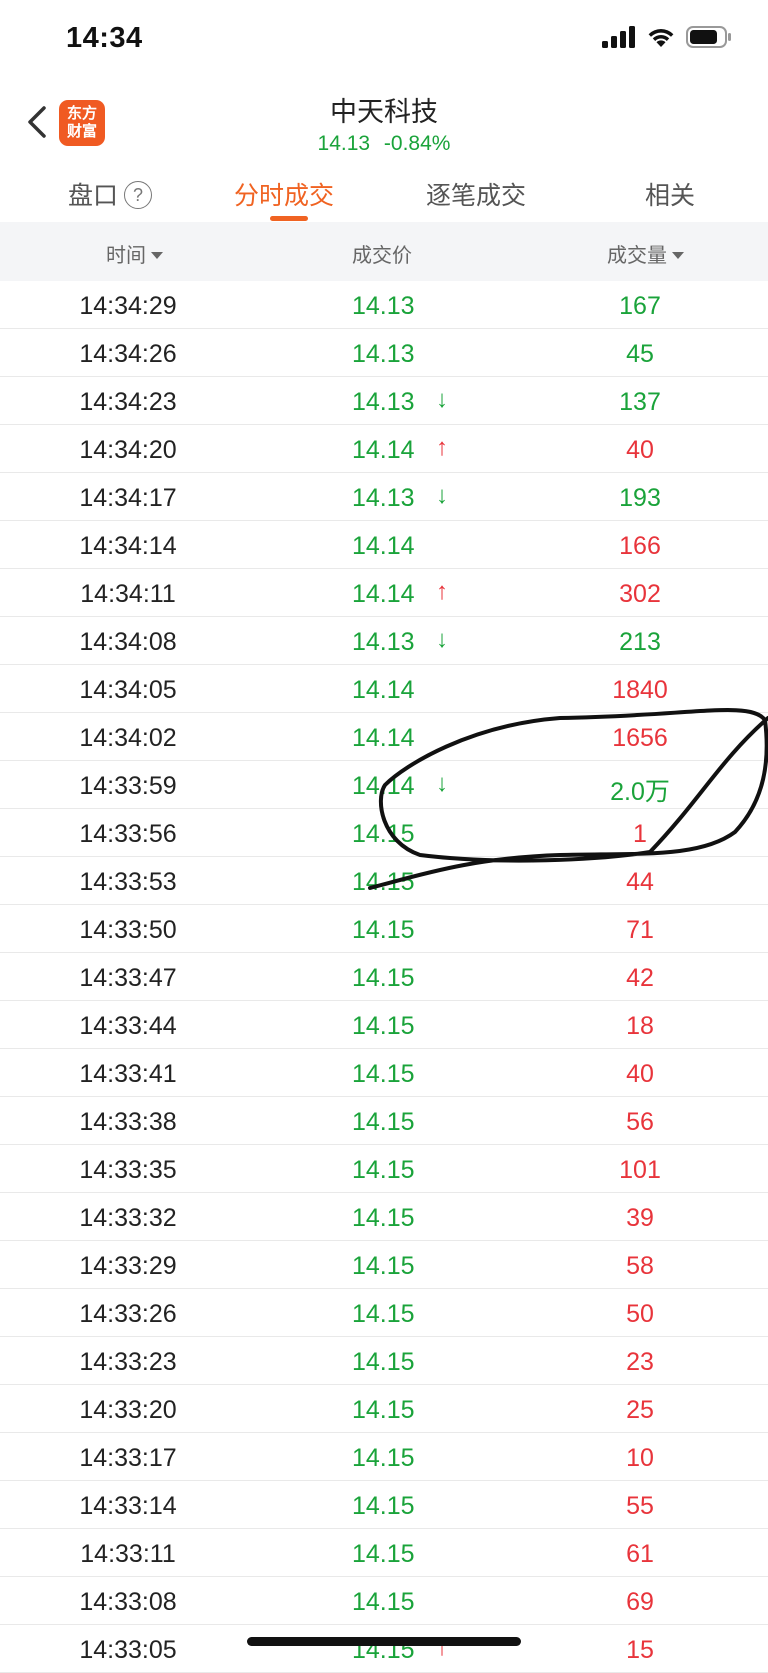  I want to click on trade-time: 14:33:44, so click(128, 1026).